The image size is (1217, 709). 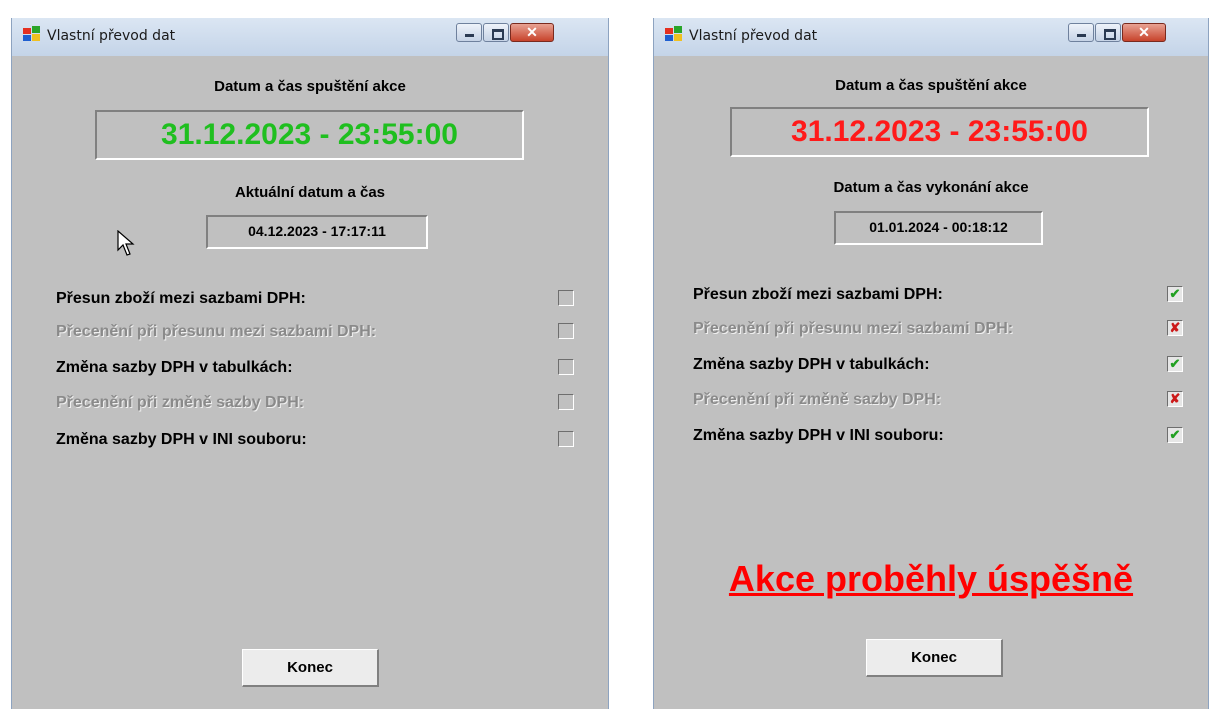 What do you see at coordinates (126, 243) in the screenshot?
I see `mouse-cursor-icon` at bounding box center [126, 243].